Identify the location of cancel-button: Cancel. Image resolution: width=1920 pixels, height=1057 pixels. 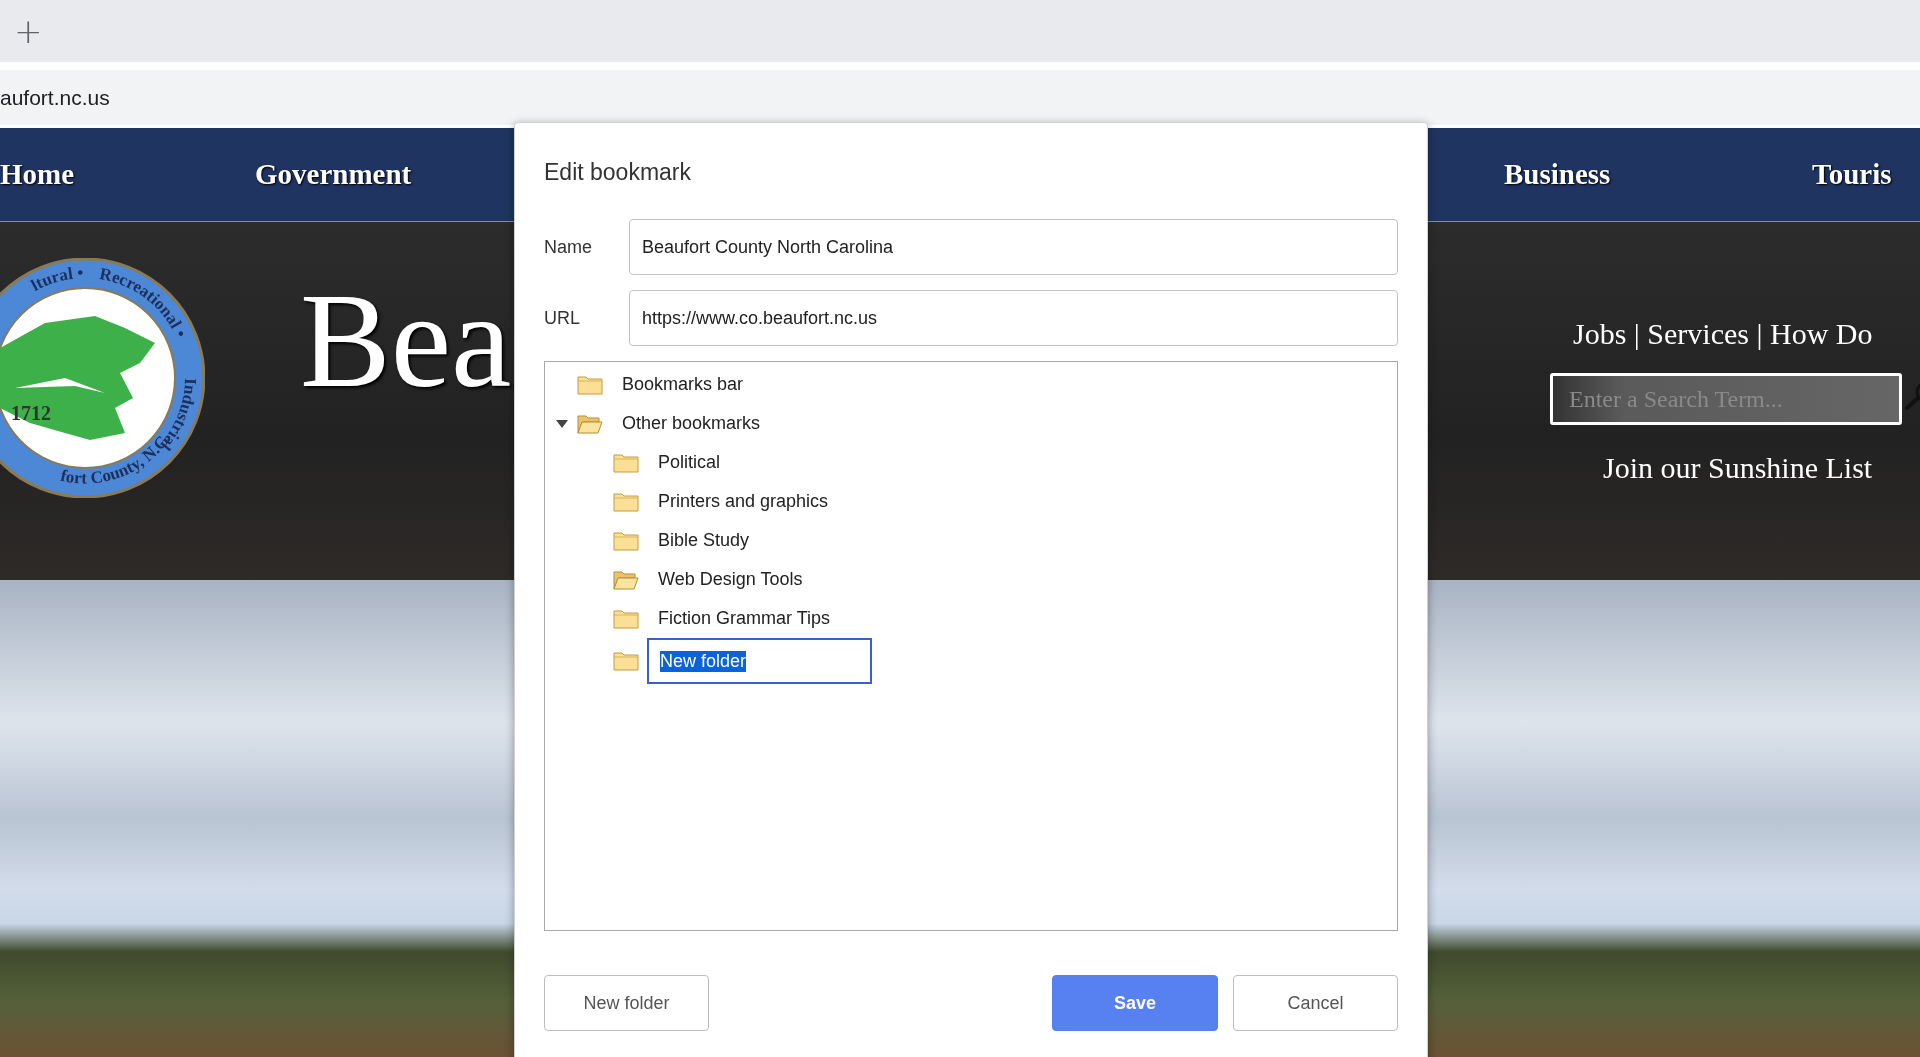
(1315, 1003).